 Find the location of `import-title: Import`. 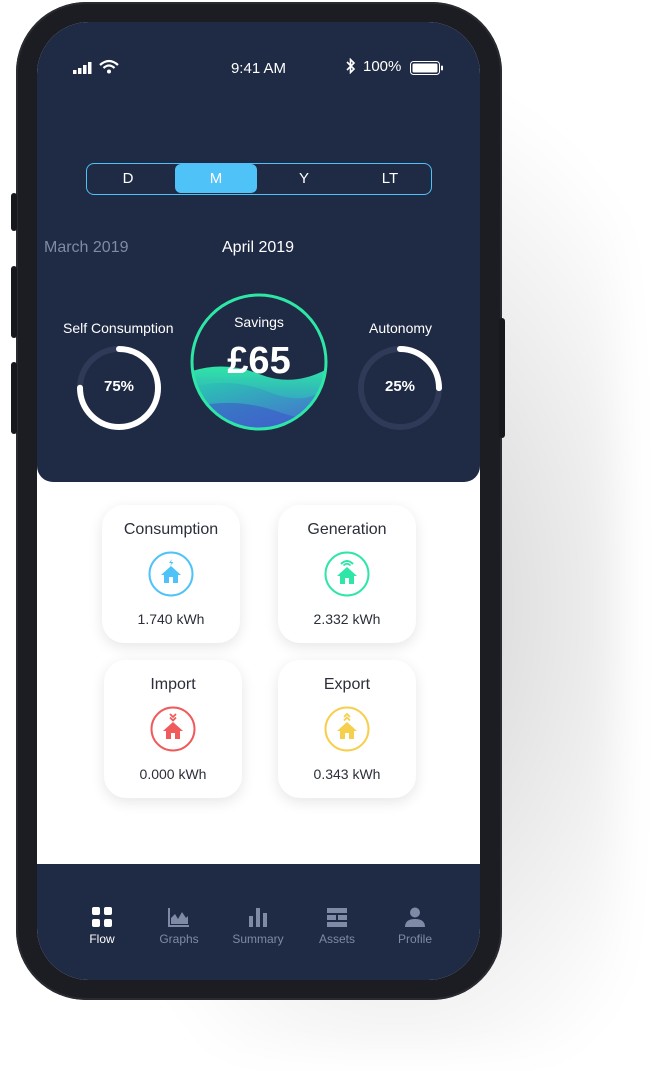

import-title: Import is located at coordinates (173, 684).